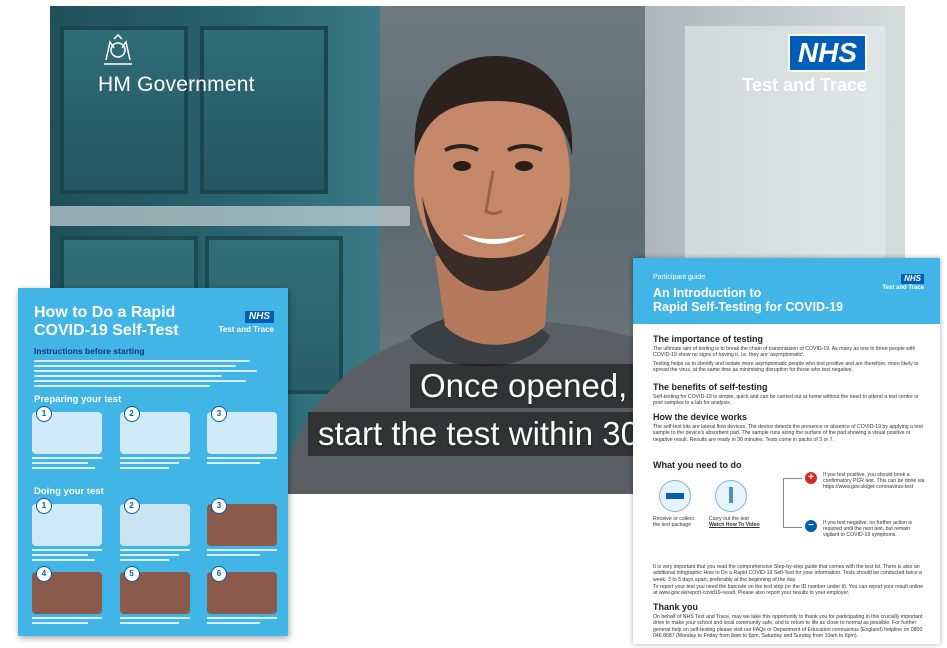 This screenshot has height=648, width=947. What do you see at coordinates (78, 399) in the screenshot?
I see `leaflet-section-preparing: Preparing your test` at bounding box center [78, 399].